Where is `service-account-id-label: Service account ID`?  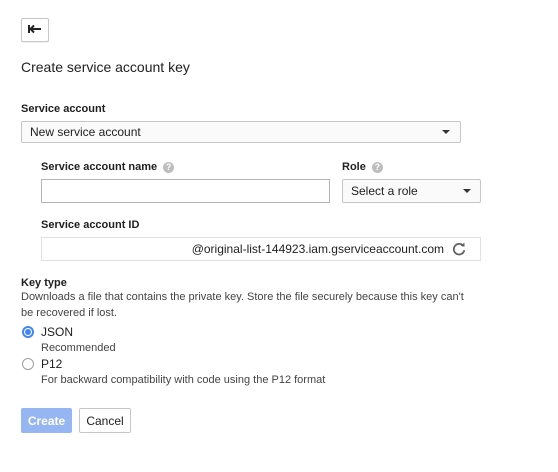 service-account-id-label: Service account ID is located at coordinates (90, 225).